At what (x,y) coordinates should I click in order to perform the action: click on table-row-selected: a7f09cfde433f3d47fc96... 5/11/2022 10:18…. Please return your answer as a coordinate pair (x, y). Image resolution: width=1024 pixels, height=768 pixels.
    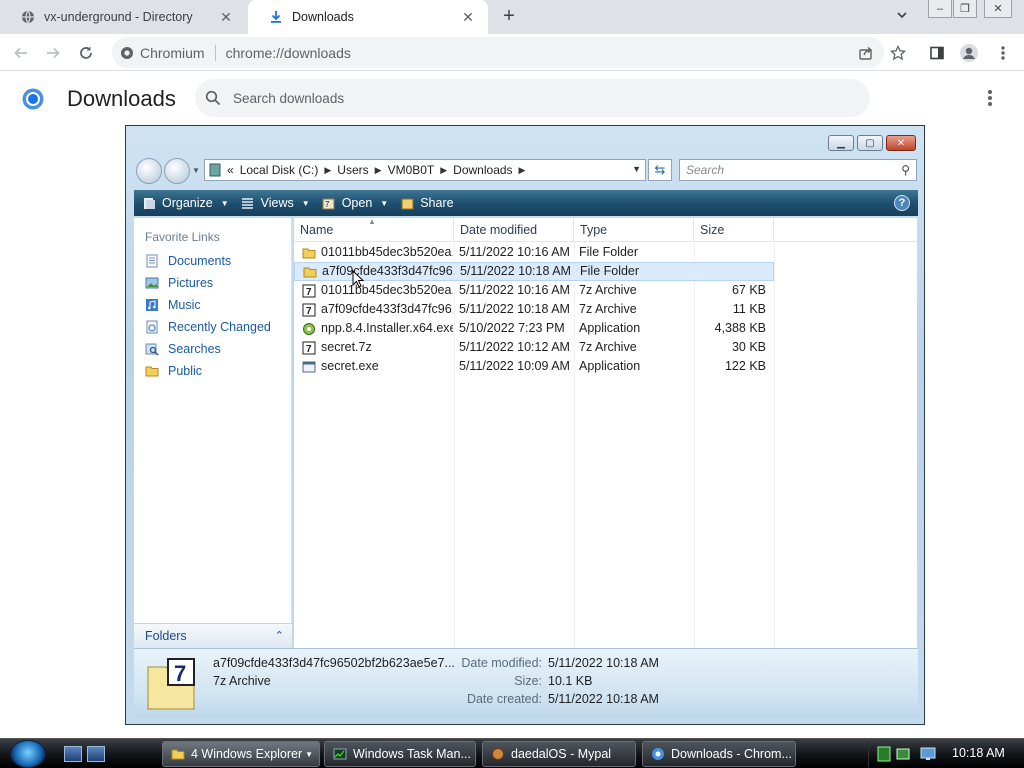
    Looking at the image, I should click on (534, 271).